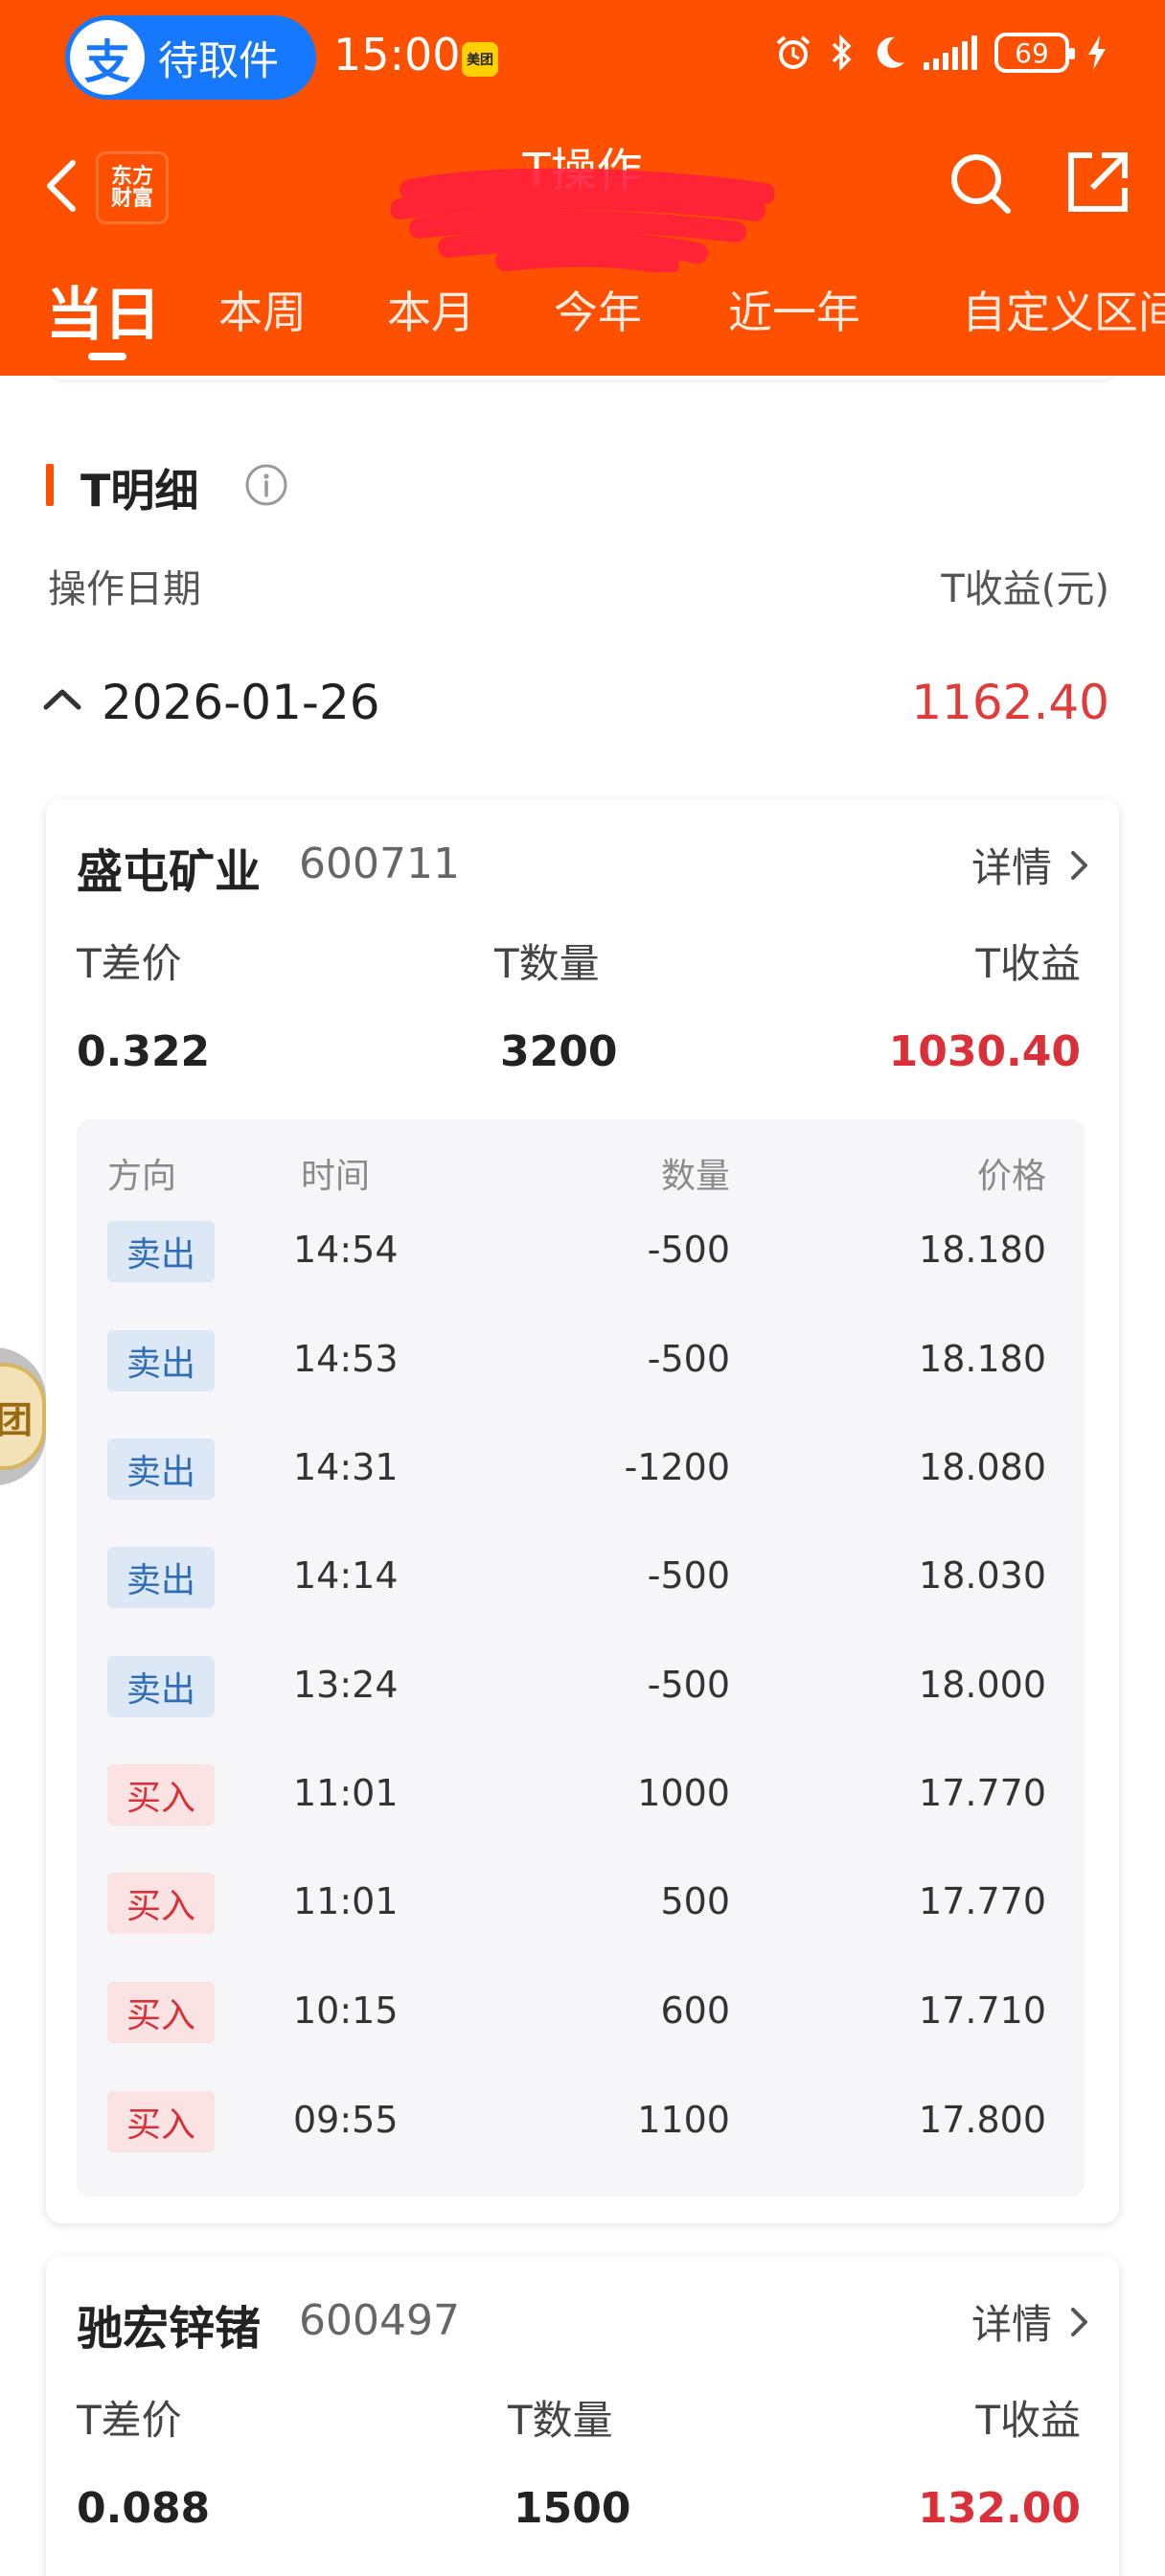 The height and width of the screenshot is (2576, 1165). What do you see at coordinates (842, 53) in the screenshot?
I see `bluetooth-icon` at bounding box center [842, 53].